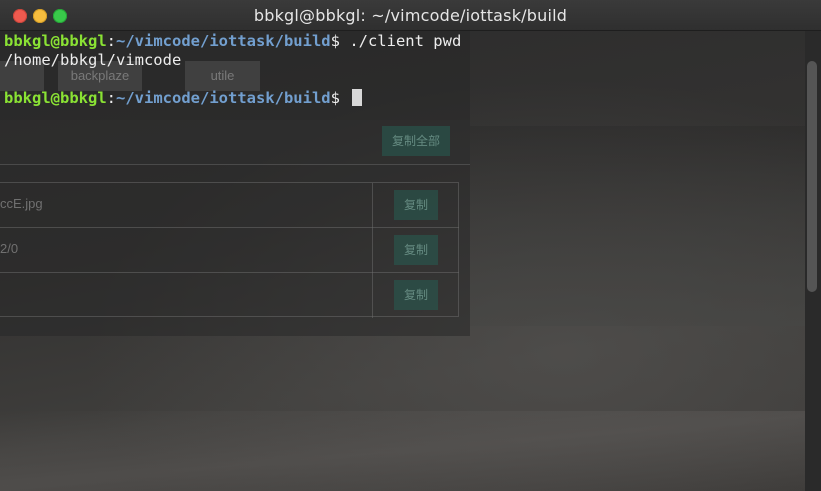  I want to click on text-cursor, so click(357, 97).